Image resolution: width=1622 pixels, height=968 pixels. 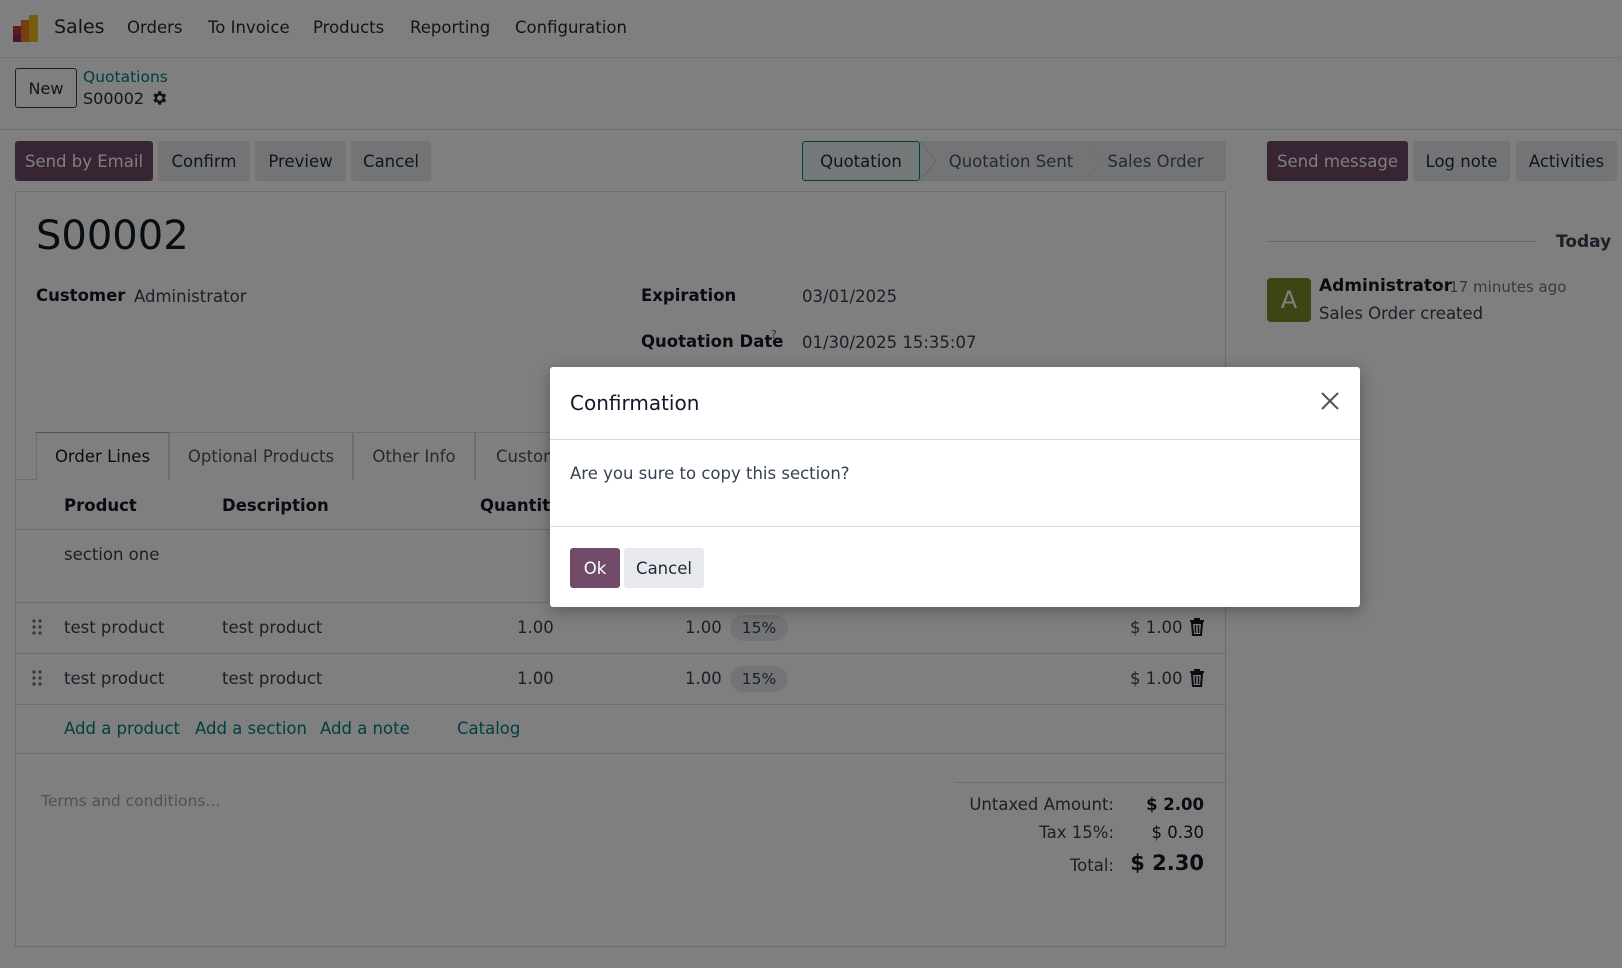 I want to click on dialog-footer-divider, so click(x=955, y=526).